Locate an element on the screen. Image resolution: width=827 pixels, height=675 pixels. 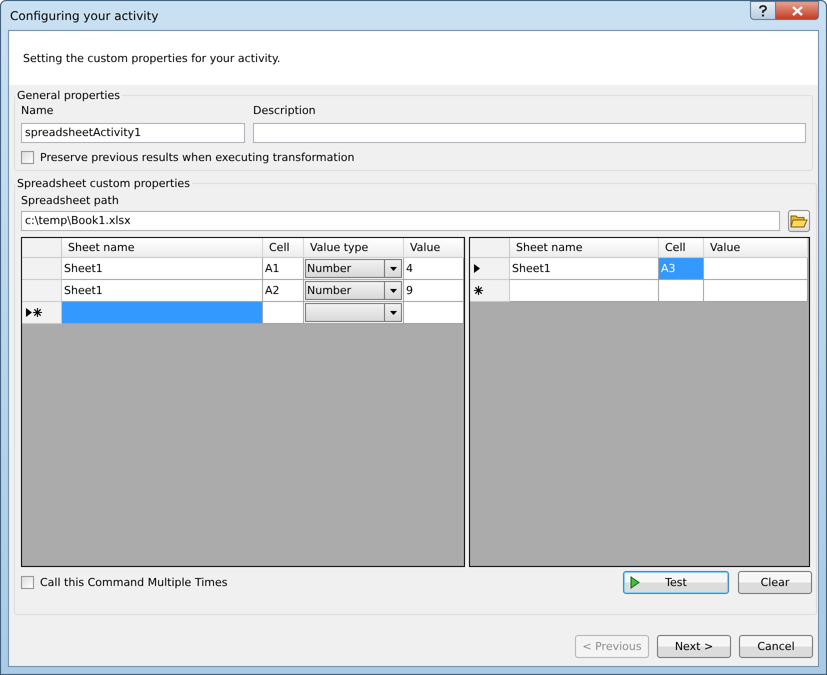
wizard-button: Next > is located at coordinates (694, 646).